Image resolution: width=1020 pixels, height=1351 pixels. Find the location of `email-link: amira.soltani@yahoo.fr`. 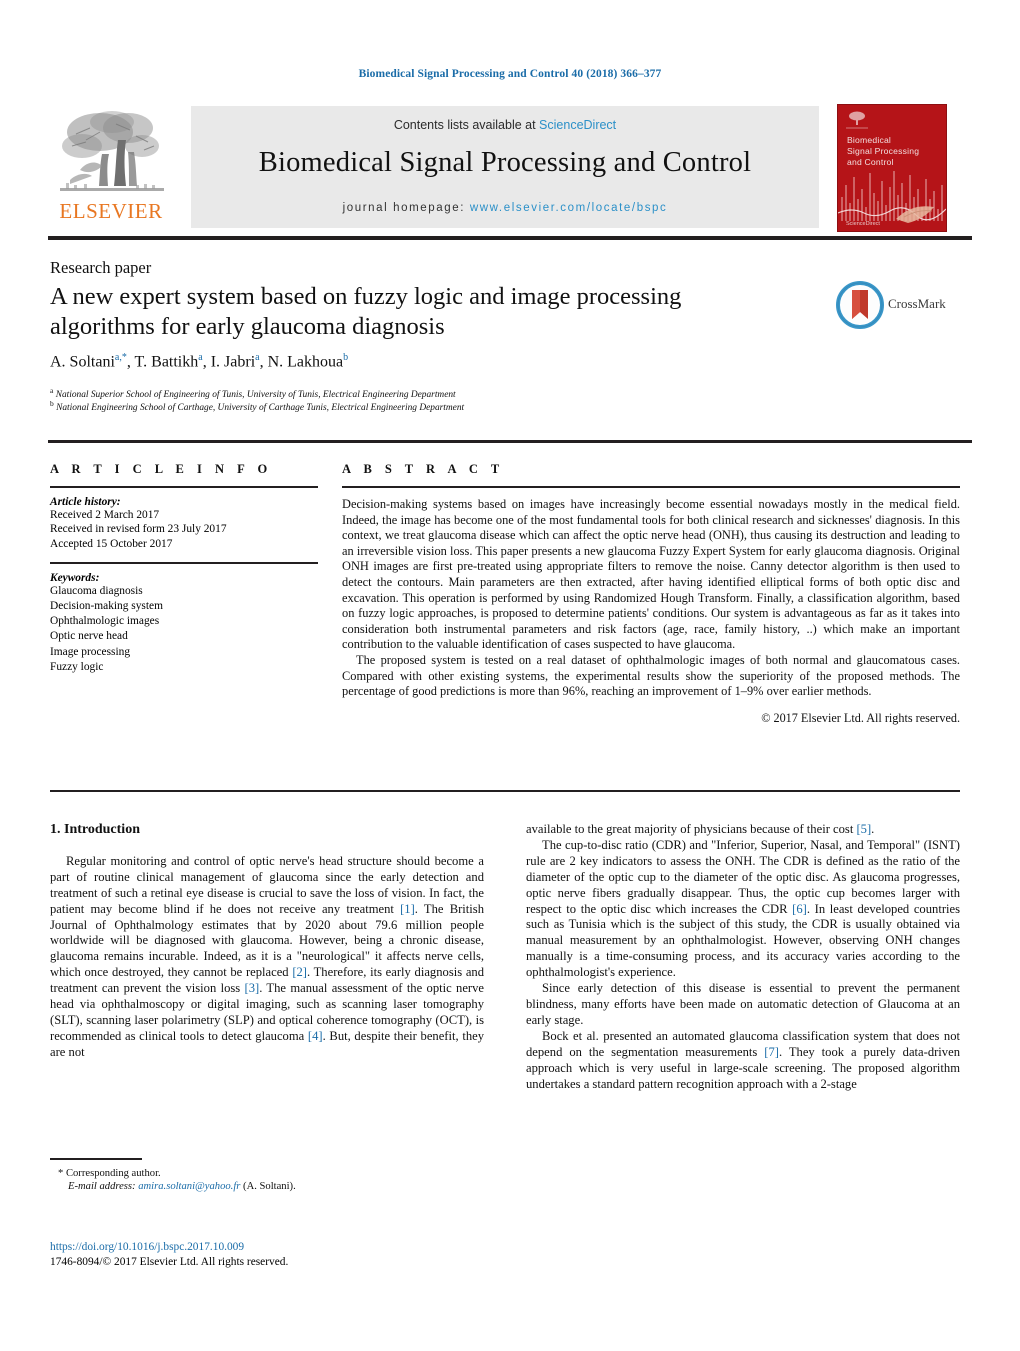

email-link: amira.soltani@yahoo.fr is located at coordinates (189, 1186).